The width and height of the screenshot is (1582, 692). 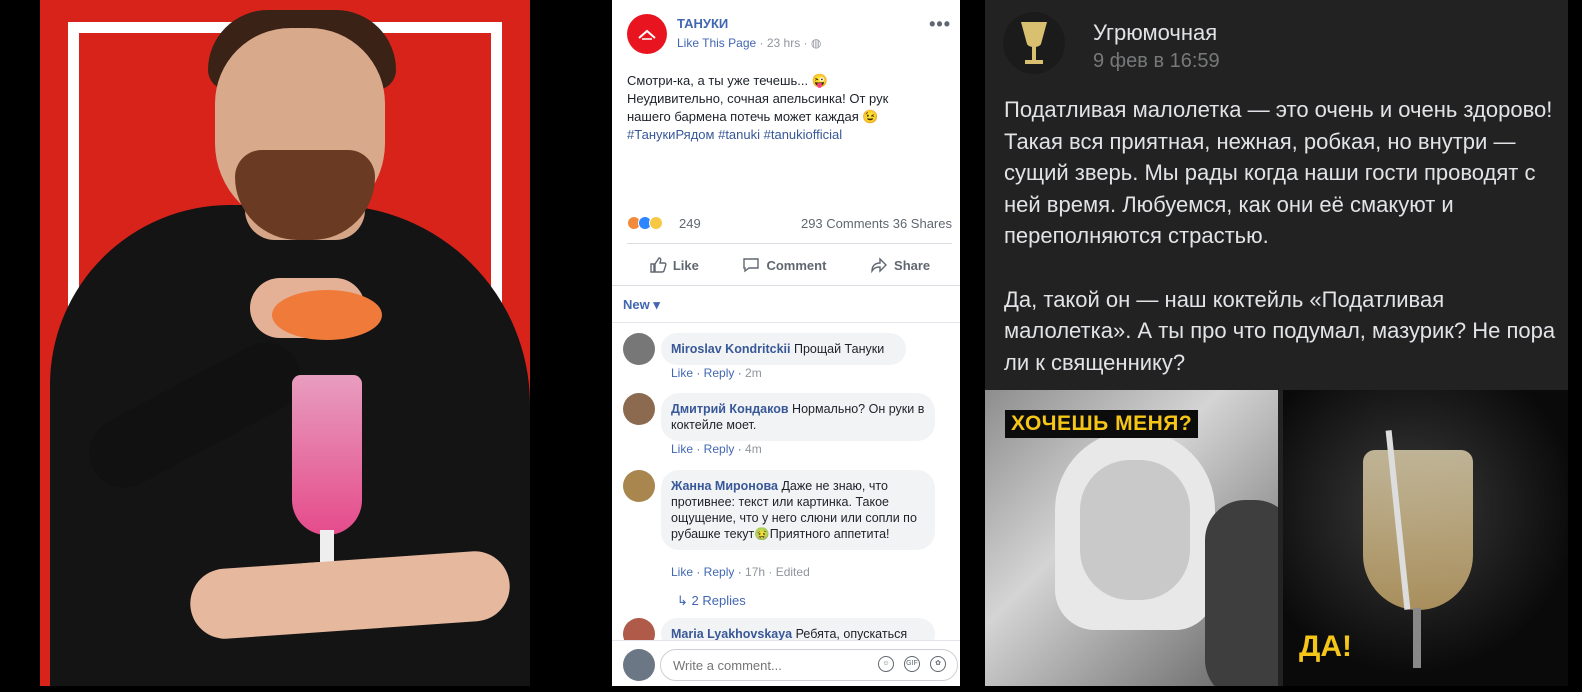 What do you see at coordinates (786, 663) in the screenshot?
I see `comment-composer: ☺ GIF ✿` at bounding box center [786, 663].